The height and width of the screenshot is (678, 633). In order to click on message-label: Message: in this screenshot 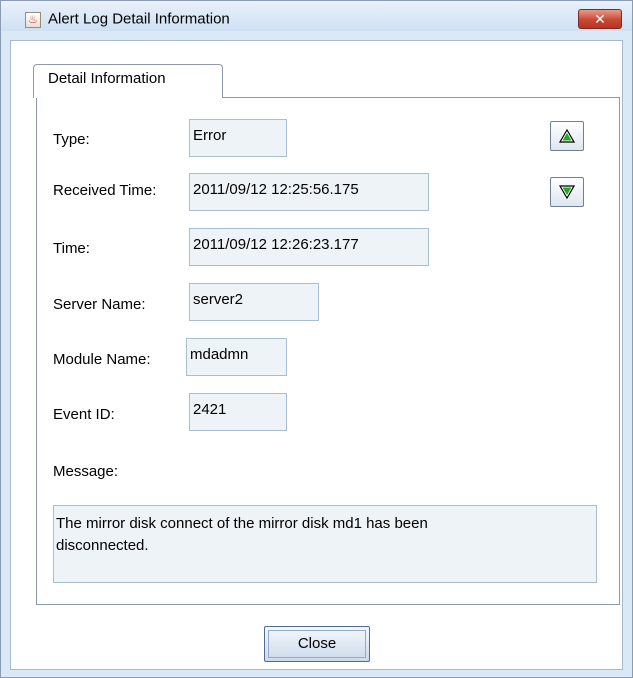, I will do `click(86, 471)`.